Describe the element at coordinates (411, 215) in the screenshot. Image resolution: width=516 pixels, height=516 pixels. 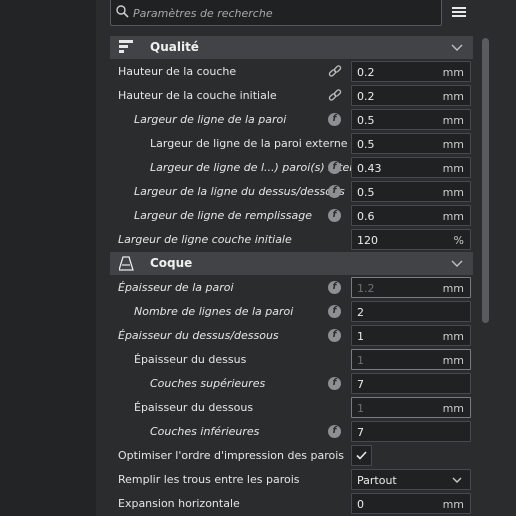
I see `infill-line-width-input: 0.6 mm` at that location.